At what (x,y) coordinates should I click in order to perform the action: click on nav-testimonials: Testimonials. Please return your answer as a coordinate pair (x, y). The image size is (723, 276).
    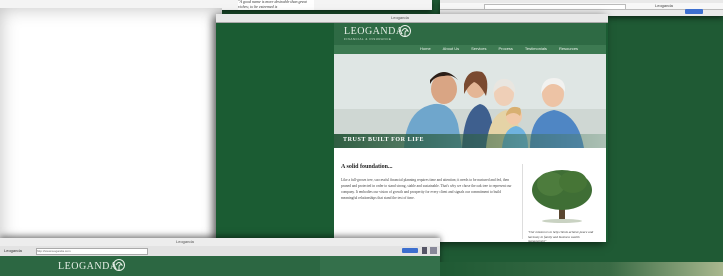
    Looking at the image, I should click on (536, 49).